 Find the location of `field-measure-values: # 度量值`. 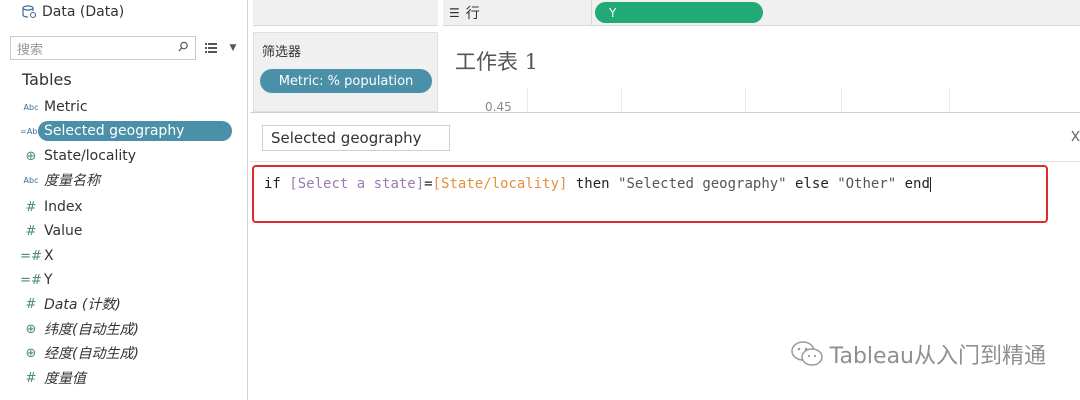

field-measure-values: # 度量值 is located at coordinates (52, 378).